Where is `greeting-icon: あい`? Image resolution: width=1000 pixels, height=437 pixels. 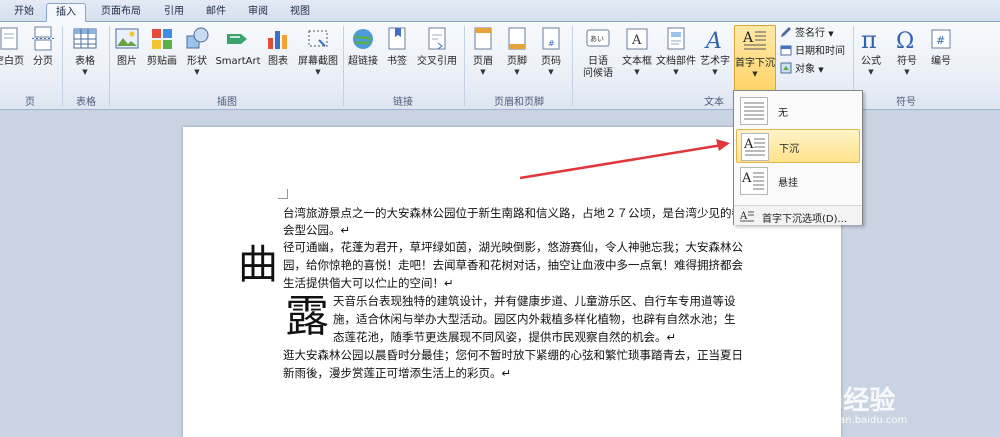
greeting-icon: あい is located at coordinates (598, 39).